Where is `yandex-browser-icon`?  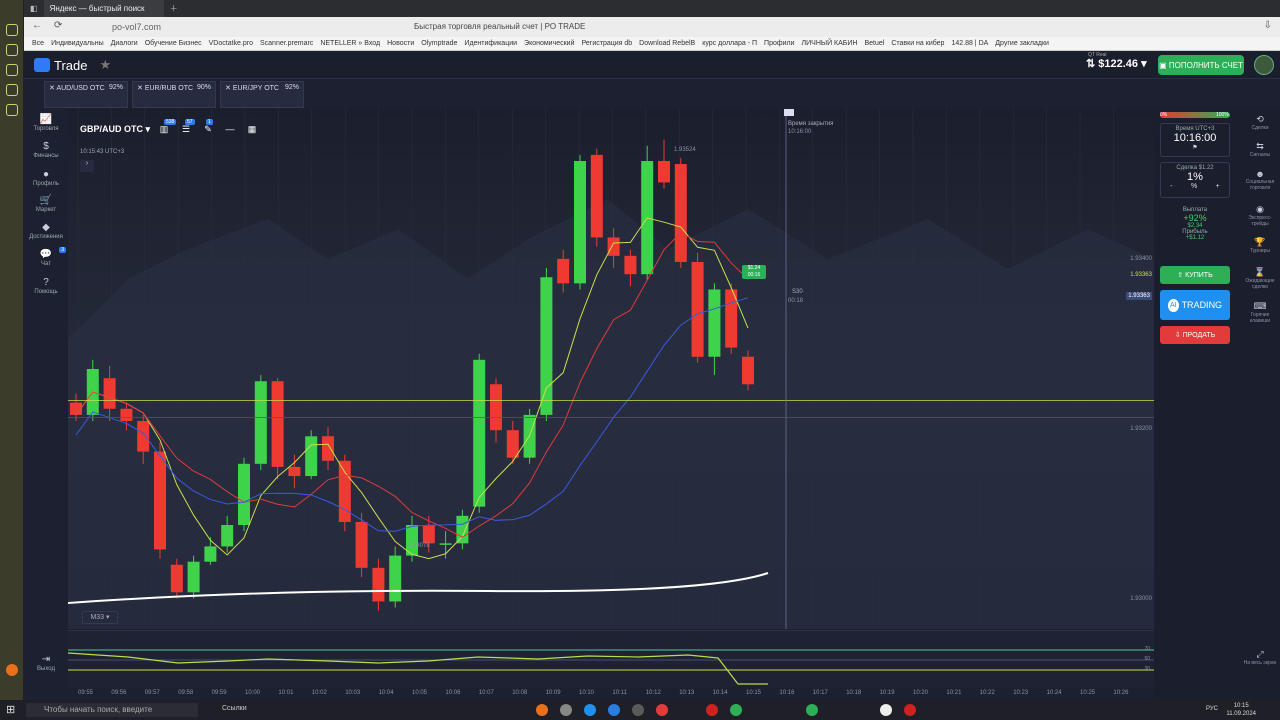 yandex-browser-icon is located at coordinates (886, 710).